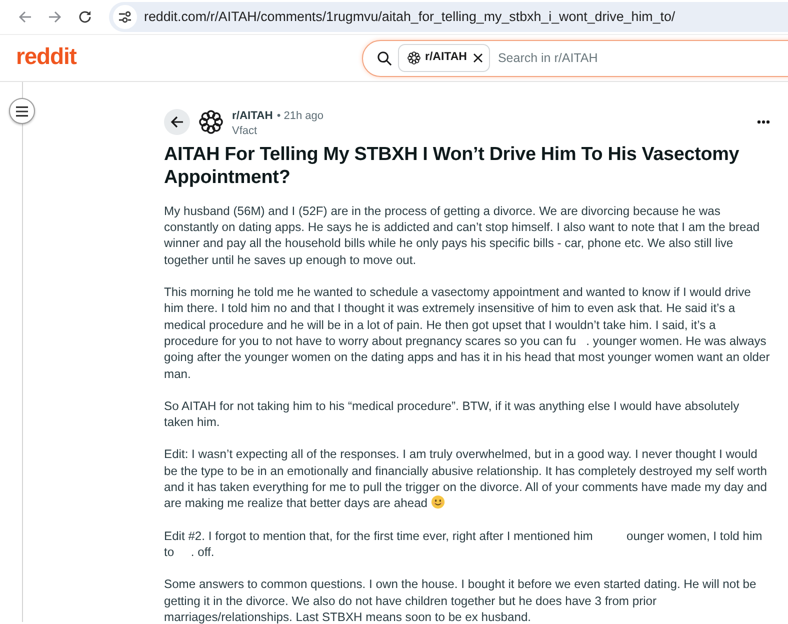 The image size is (788, 624). I want to click on post-paragraph: So AITAH for not taking him to his “medical procedure”. BTW, if it was anything else I would have absolutely taken him., so click(452, 414).